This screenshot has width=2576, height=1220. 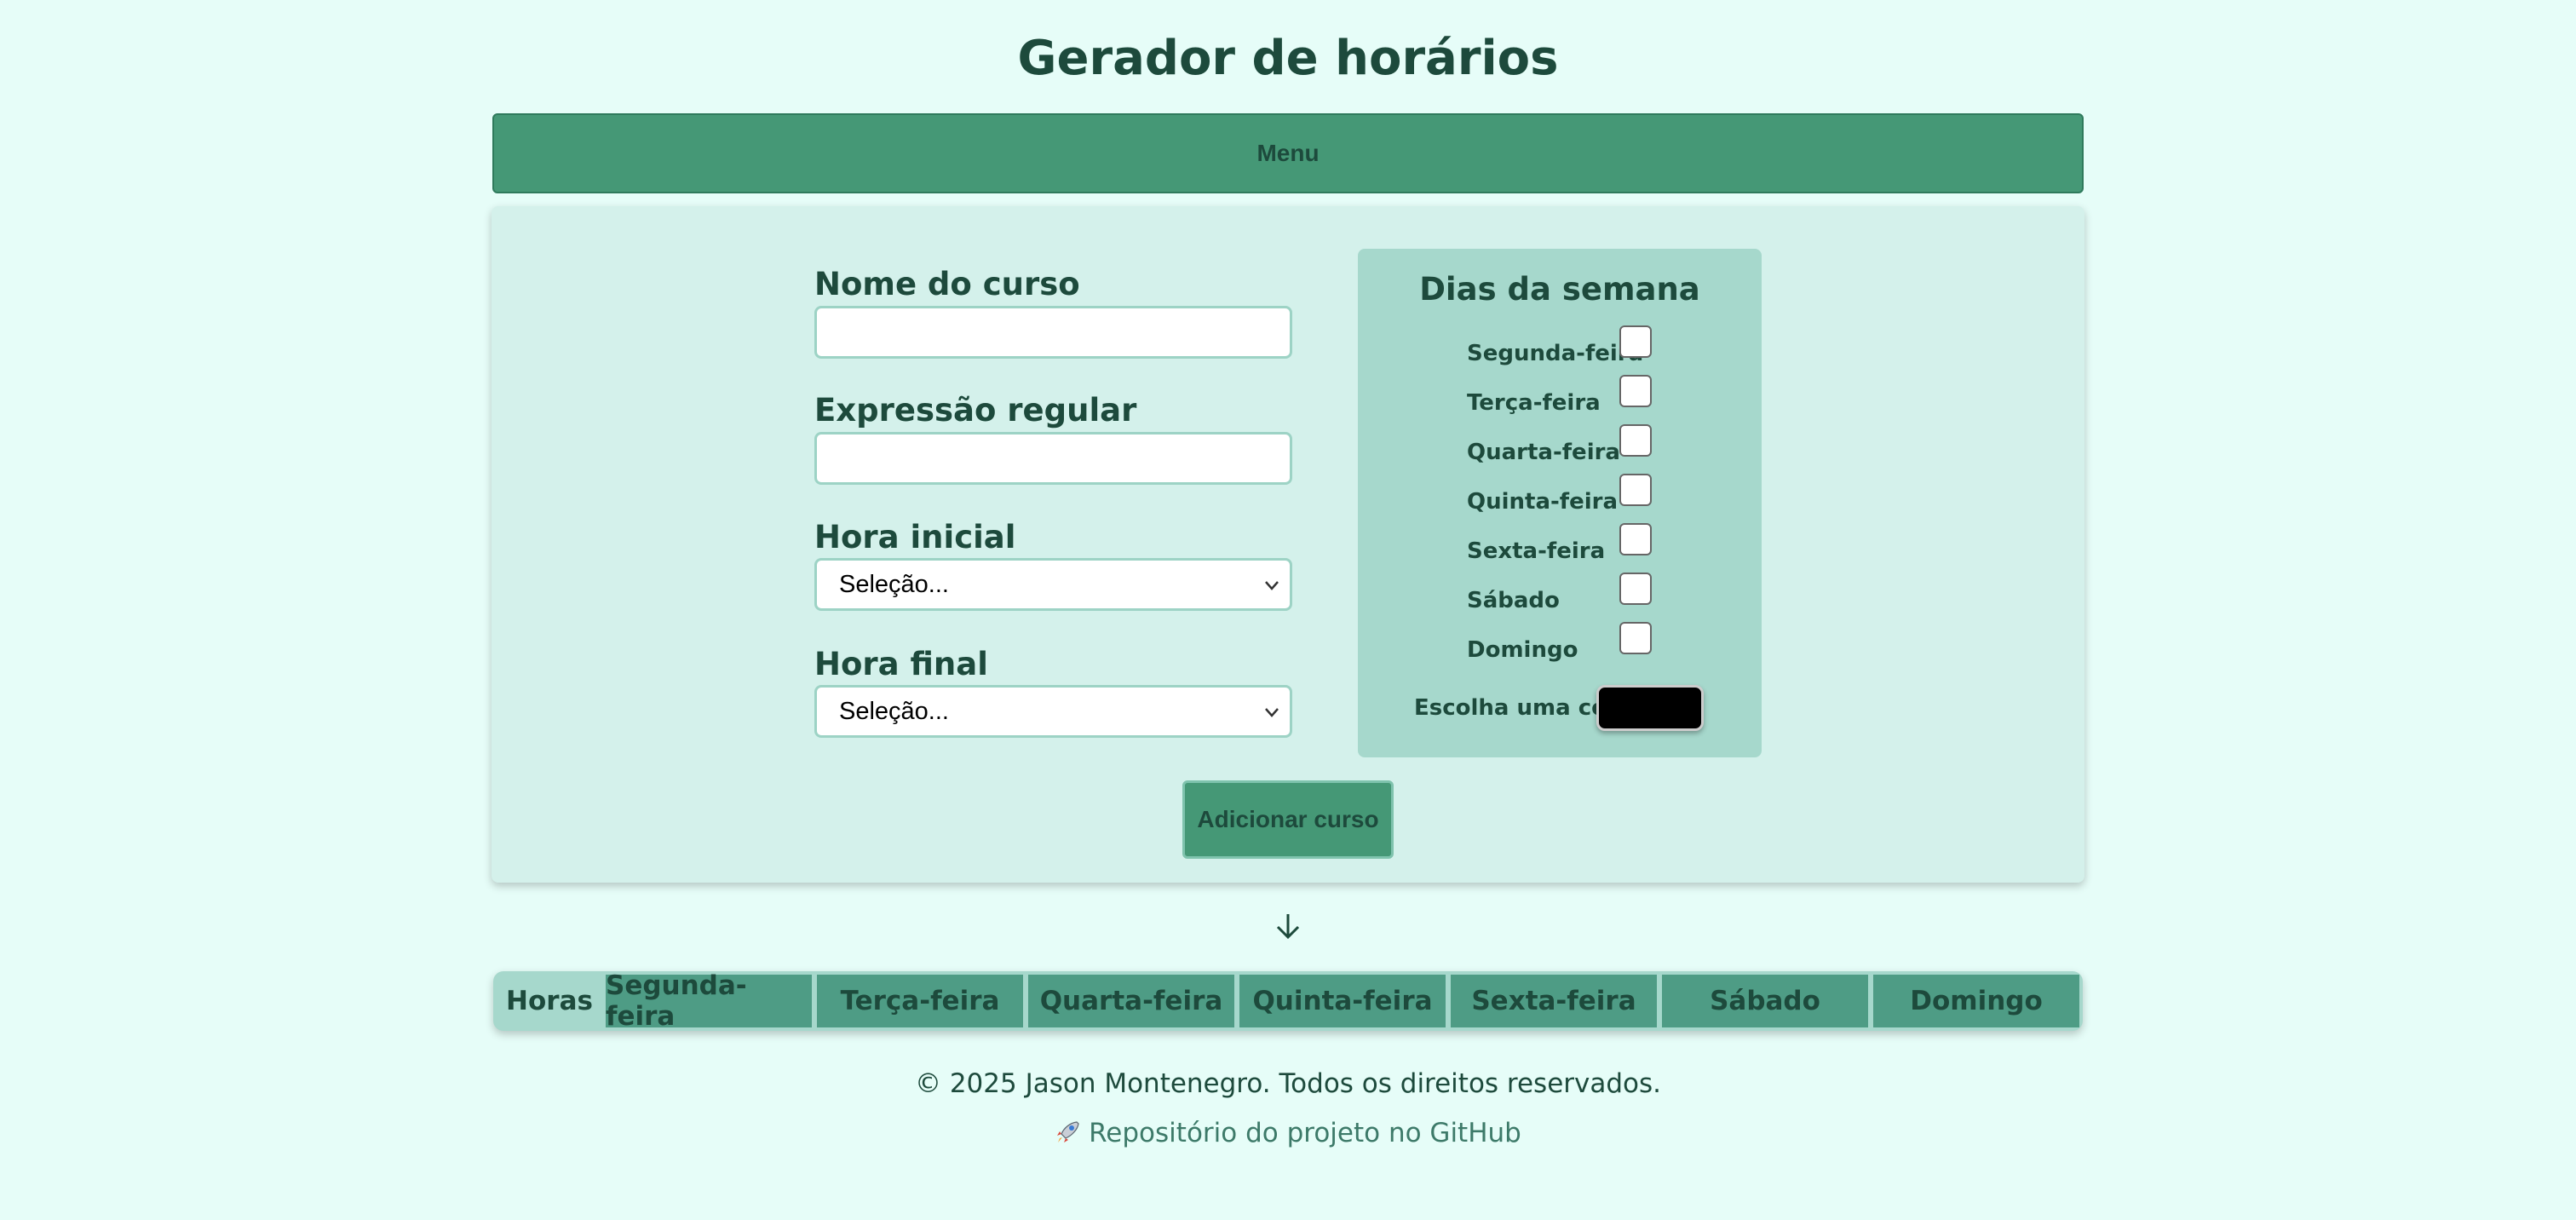 I want to click on menu-button: Menu, so click(x=1288, y=153).